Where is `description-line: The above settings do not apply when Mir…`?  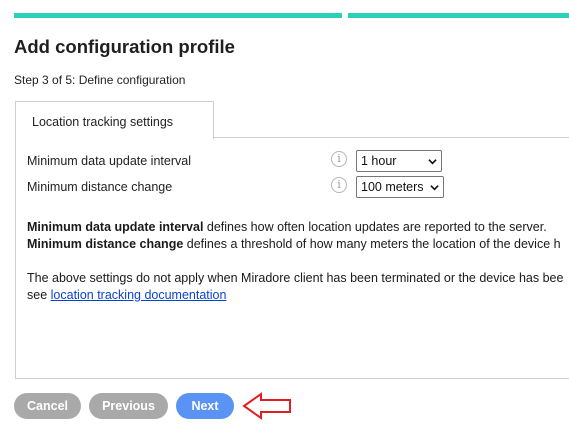 description-line: The above settings do not apply when Mir… is located at coordinates (295, 278).